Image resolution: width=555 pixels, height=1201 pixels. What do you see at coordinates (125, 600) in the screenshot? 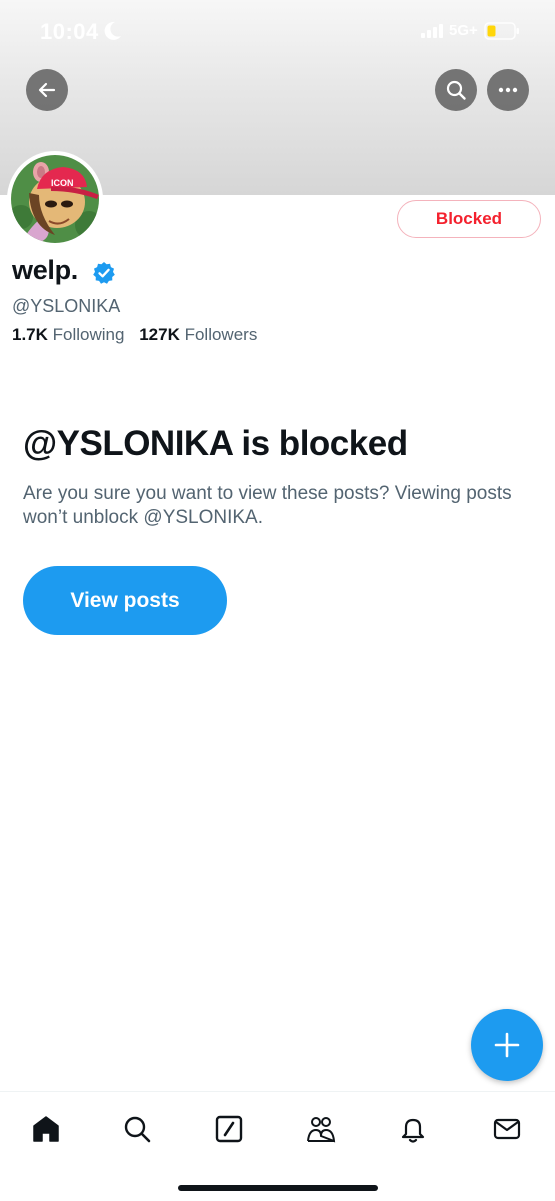
I see `view-posts-button: View posts` at bounding box center [125, 600].